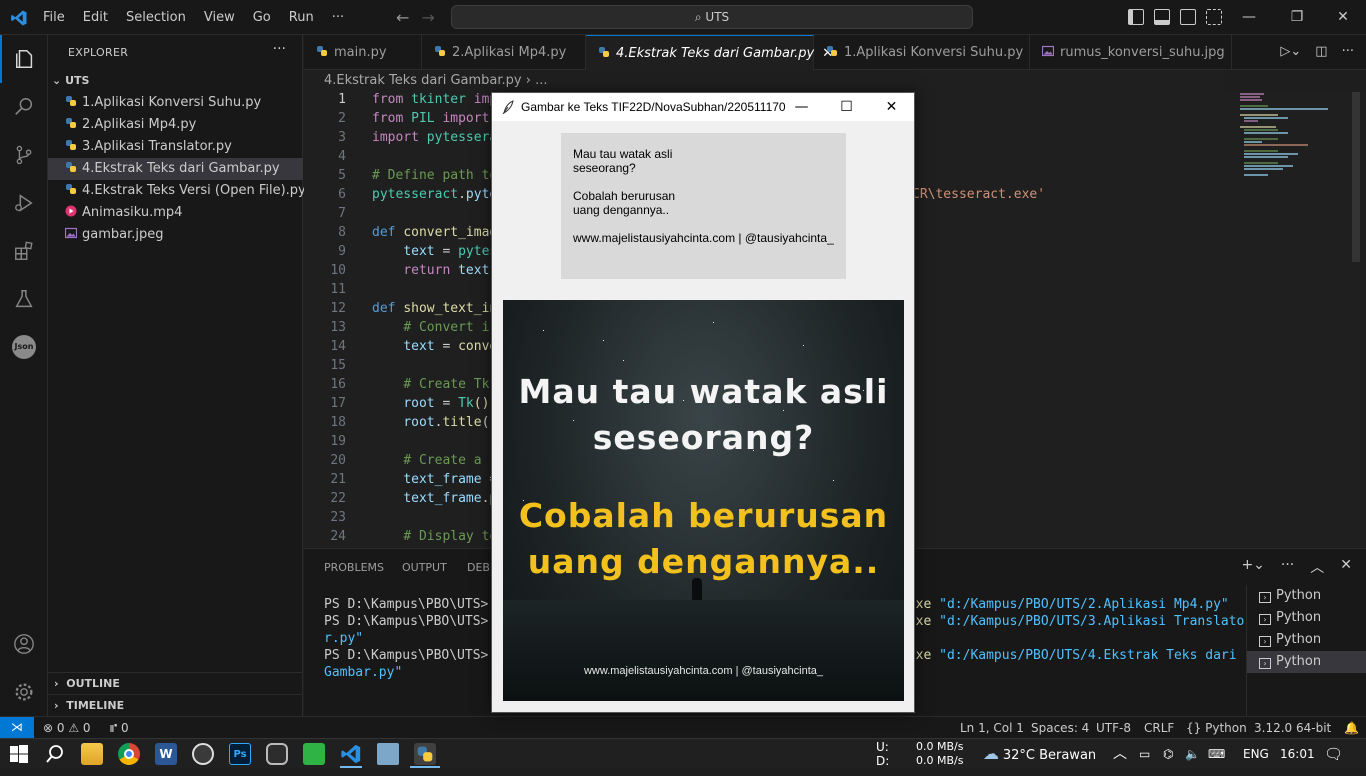 The image size is (1366, 776). What do you see at coordinates (24, 375) in the screenshot?
I see `activity-bar: Json` at bounding box center [24, 375].